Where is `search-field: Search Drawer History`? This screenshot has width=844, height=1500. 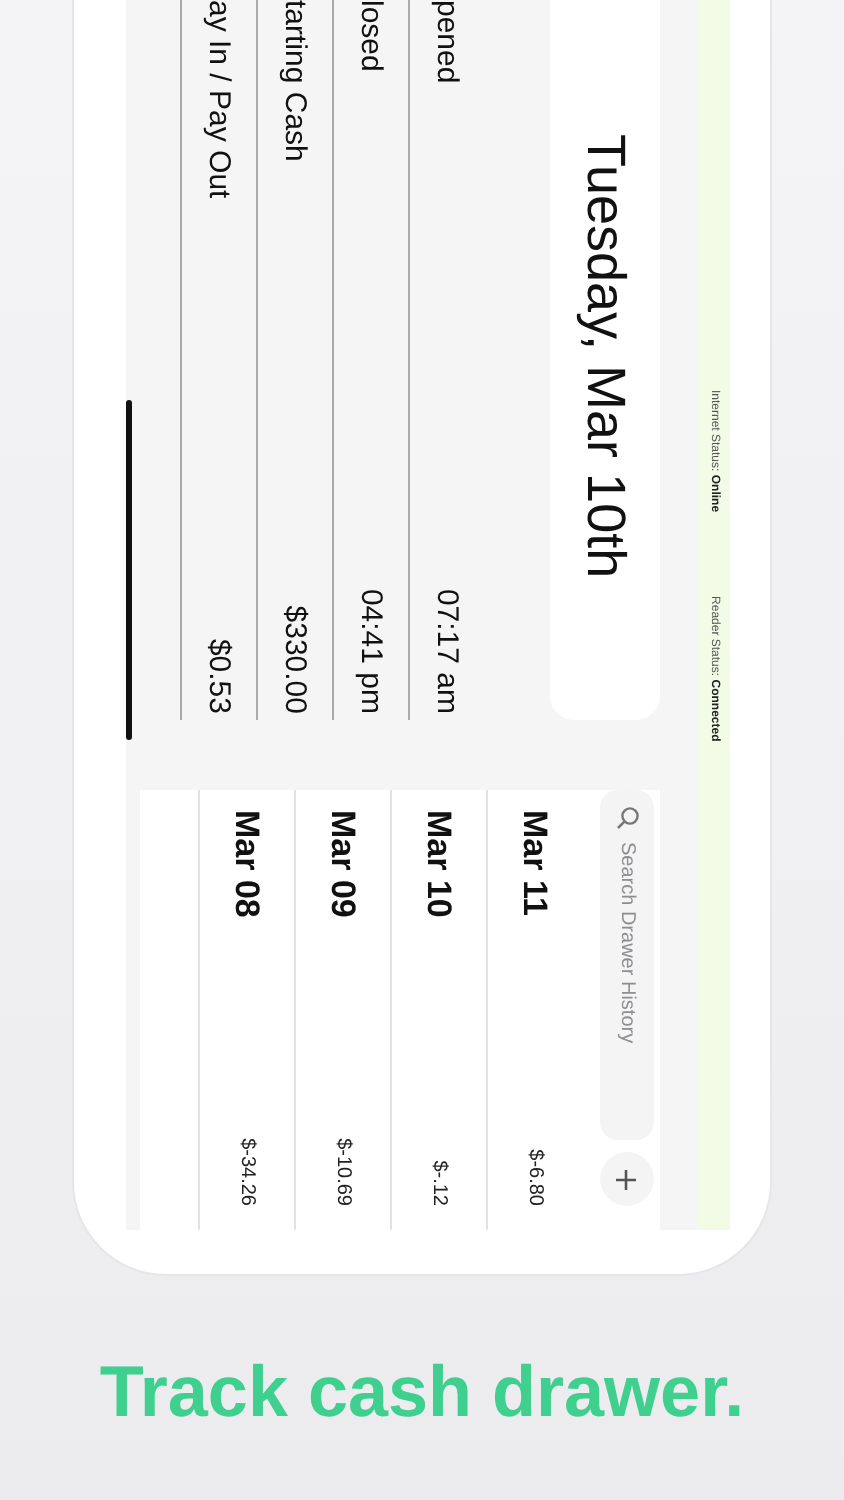 search-field: Search Drawer History is located at coordinates (627, 965).